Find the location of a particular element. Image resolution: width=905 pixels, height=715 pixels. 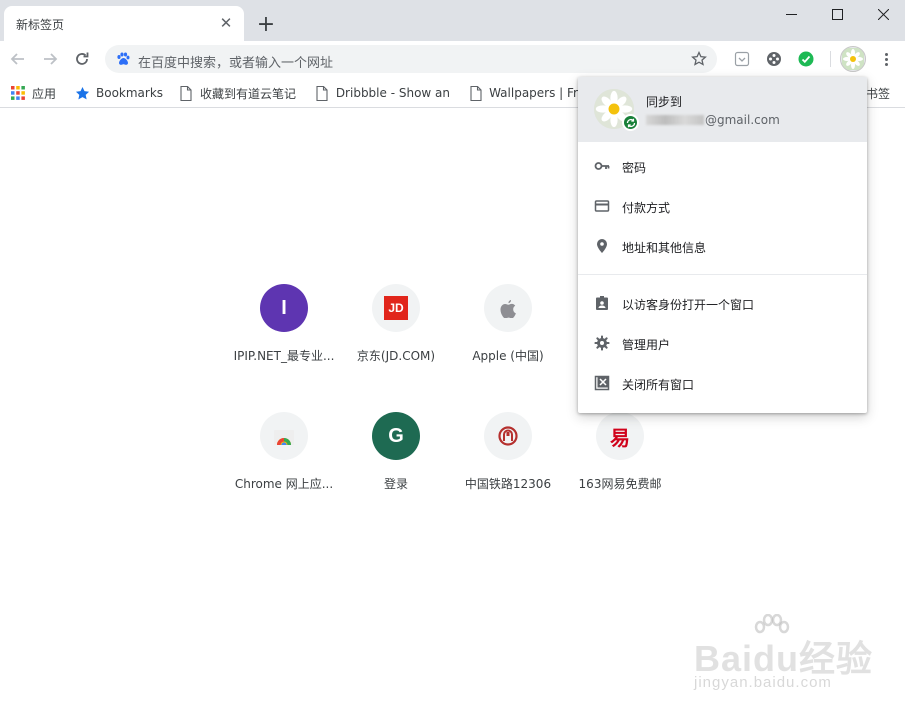

address-bar: 在百度中搜索，或者输入一个网址 is located at coordinates (411, 59).